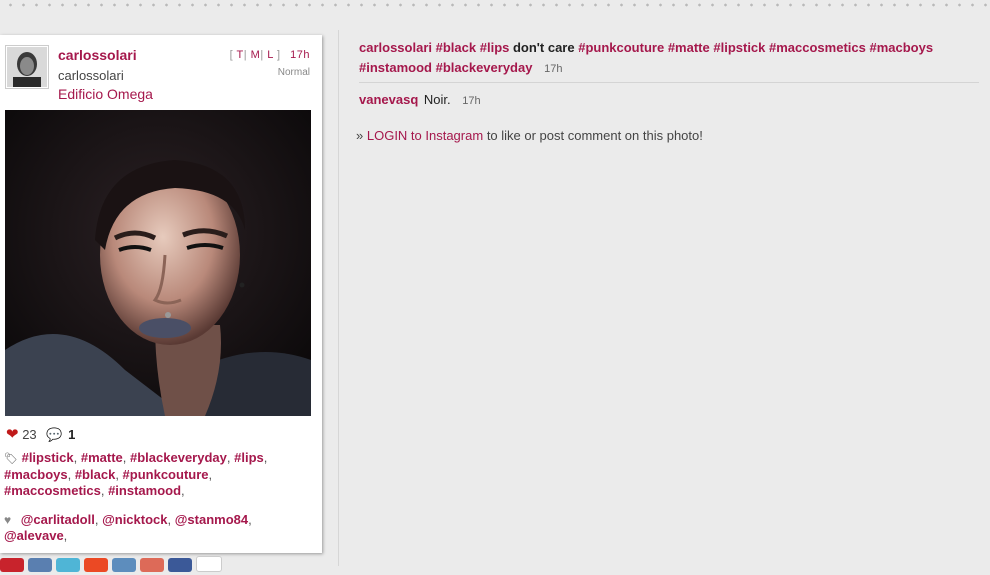 The height and width of the screenshot is (575, 990). Describe the element at coordinates (134, 519) in the screenshot. I see `user-link: @nicktock` at that location.